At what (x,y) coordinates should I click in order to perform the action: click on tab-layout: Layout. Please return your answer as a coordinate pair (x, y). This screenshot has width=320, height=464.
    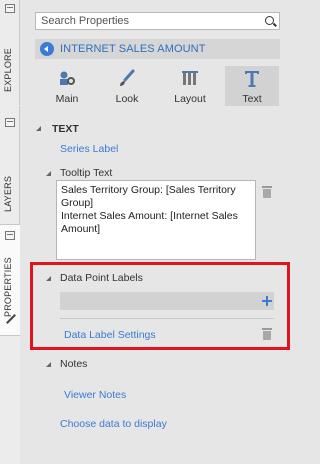
    Looking at the image, I should click on (190, 86).